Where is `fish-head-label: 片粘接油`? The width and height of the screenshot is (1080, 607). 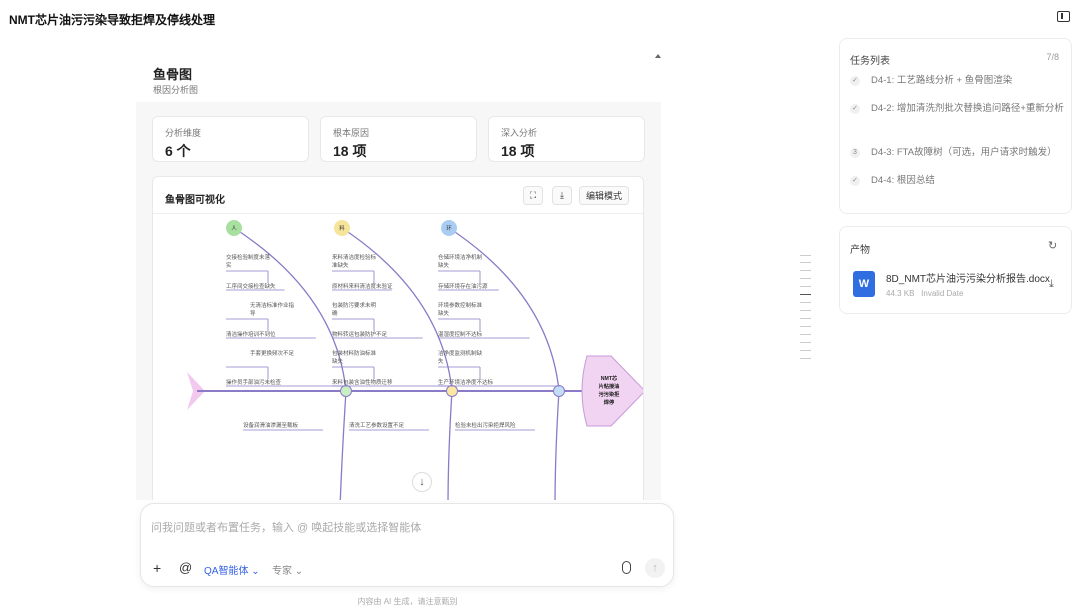
fish-head-label: 片粘接油 is located at coordinates (609, 386).